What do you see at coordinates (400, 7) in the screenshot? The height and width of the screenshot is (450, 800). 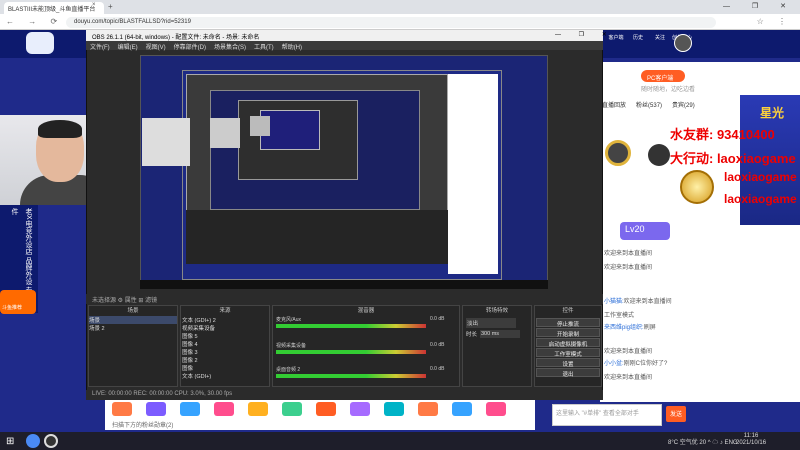 I see `browser-tab-bar` at bounding box center [400, 7].